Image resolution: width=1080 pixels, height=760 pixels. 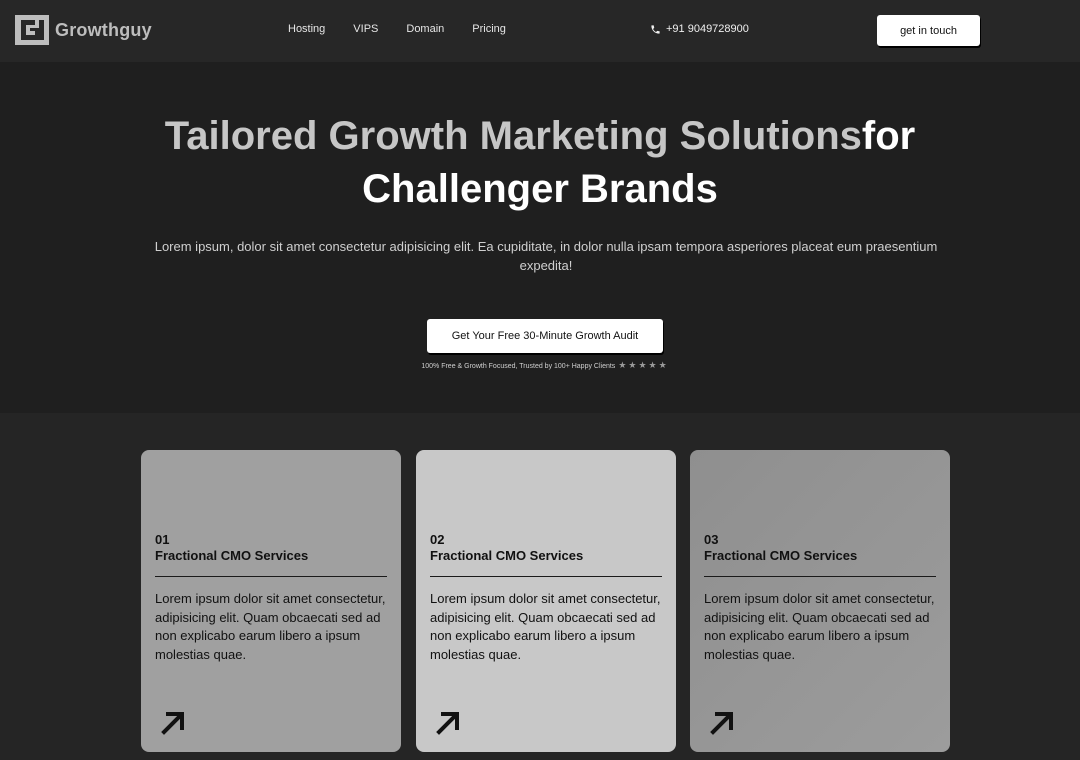 I want to click on nav-link-vips: VIPS, so click(x=365, y=29).